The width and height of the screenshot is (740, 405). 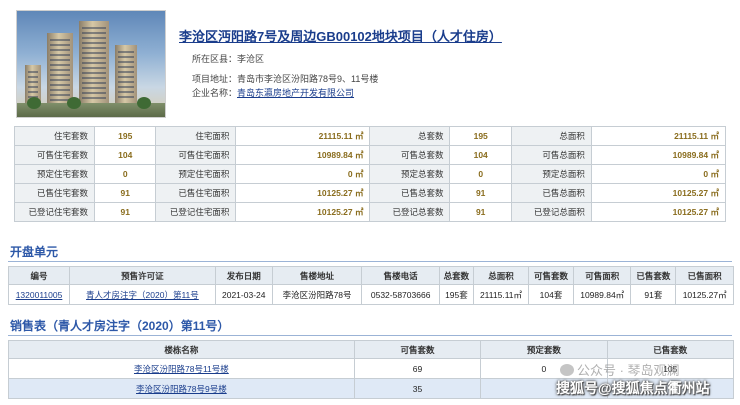 What do you see at coordinates (243, 275) in the screenshot?
I see `units-column-header: 发布日期` at bounding box center [243, 275].